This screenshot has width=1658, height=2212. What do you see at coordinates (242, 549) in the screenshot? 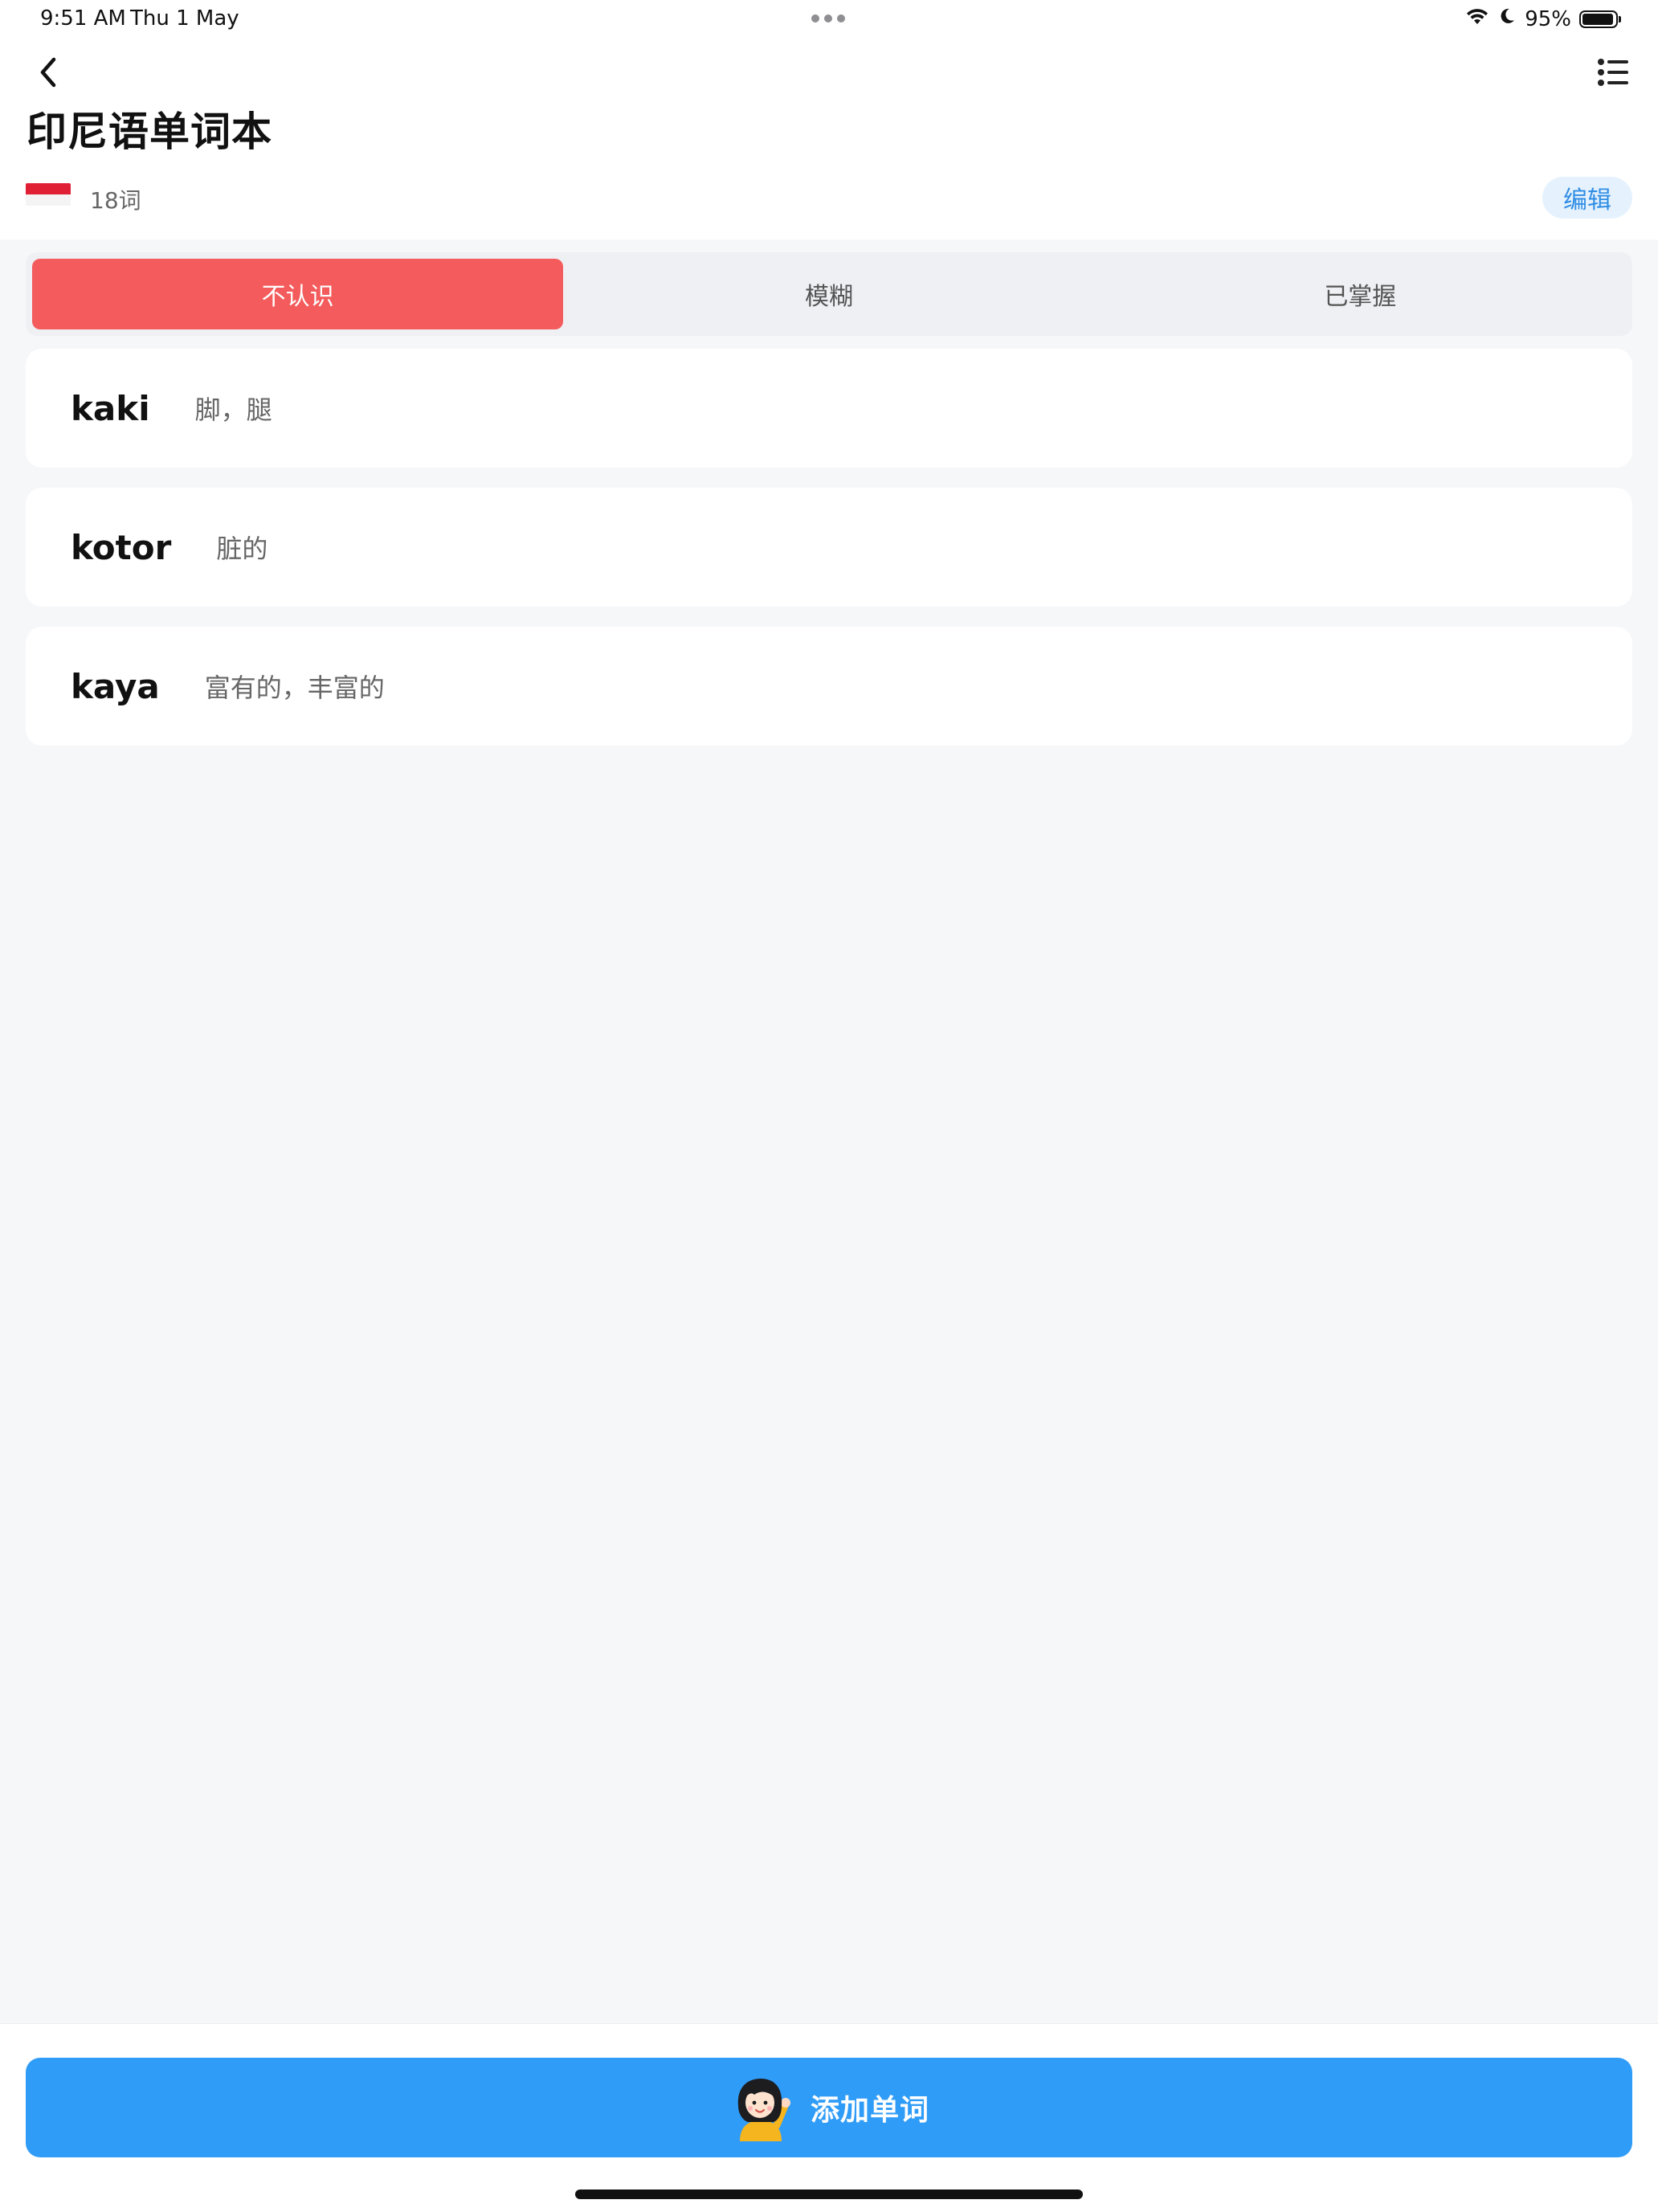
I see `word-meaning: 脏的` at bounding box center [242, 549].